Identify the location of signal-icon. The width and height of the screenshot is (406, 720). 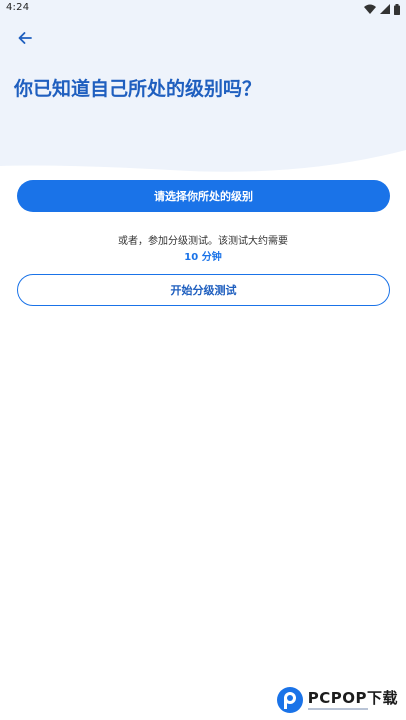
(385, 9).